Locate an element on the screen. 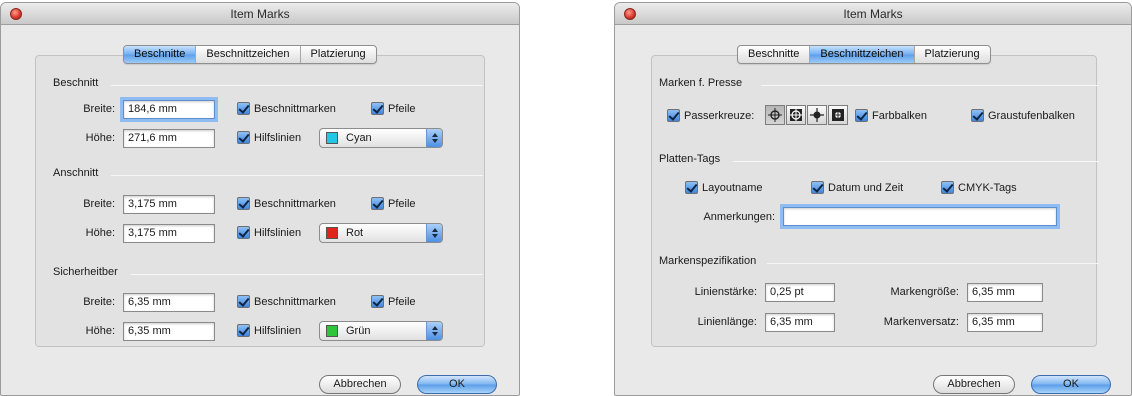 This screenshot has height=396, width=1132. date-time-checkbox: Datum und Zeit is located at coordinates (857, 187).